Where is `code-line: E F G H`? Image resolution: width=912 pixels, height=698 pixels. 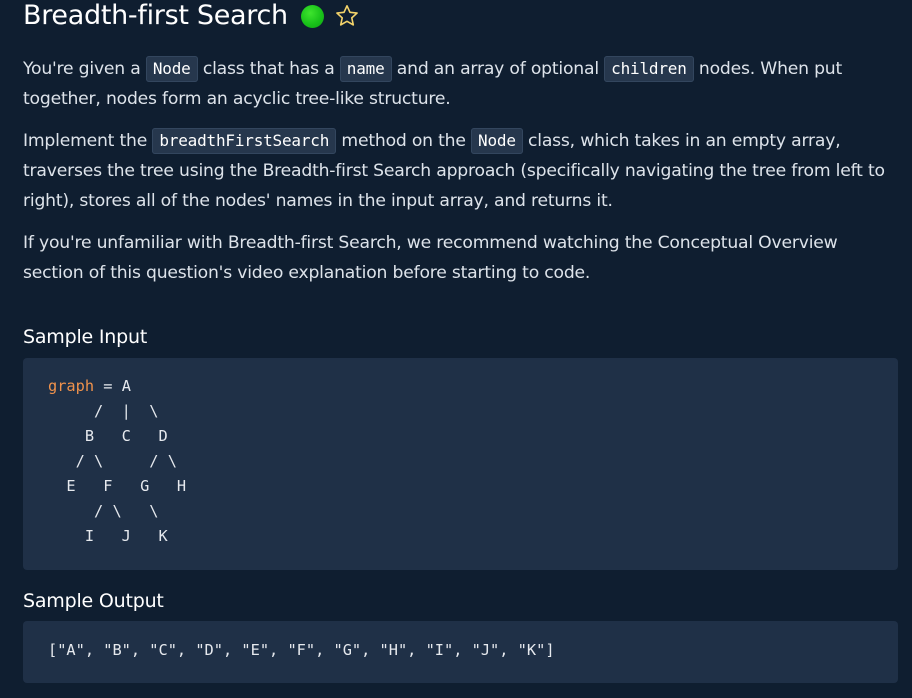 code-line: E F G H is located at coordinates (117, 486).